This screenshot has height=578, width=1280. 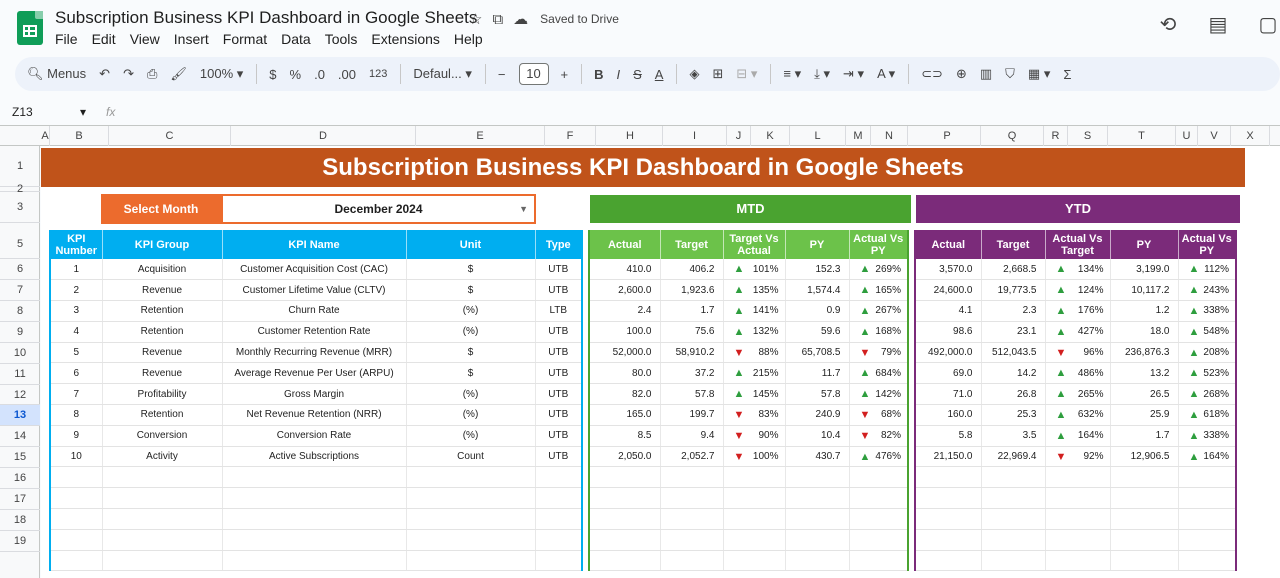 What do you see at coordinates (20, 207) in the screenshot?
I see `row-header: 3` at bounding box center [20, 207].